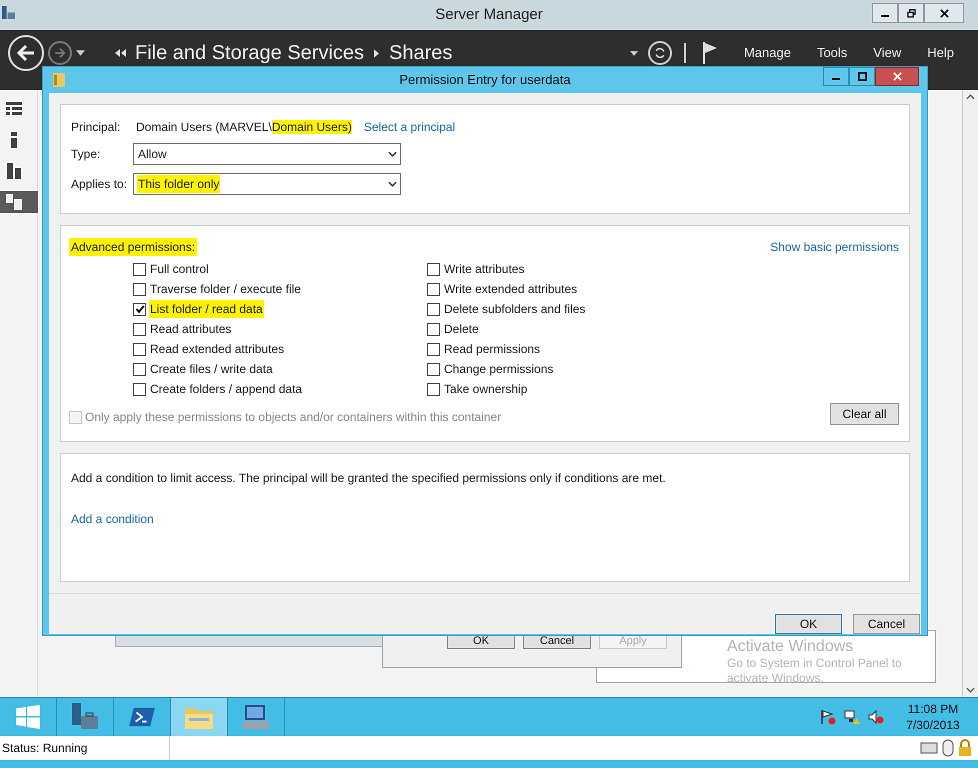  Describe the element at coordinates (929, 748) in the screenshot. I see `keyboard-icon` at that location.